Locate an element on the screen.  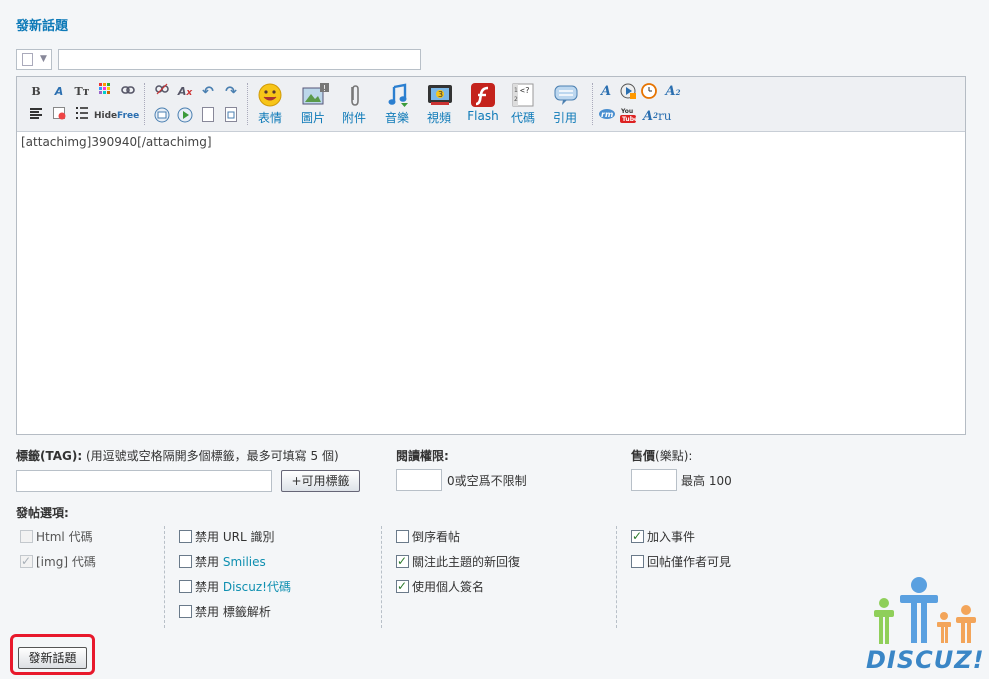
logo-text: DISCUZ! is located at coordinates (925, 660).